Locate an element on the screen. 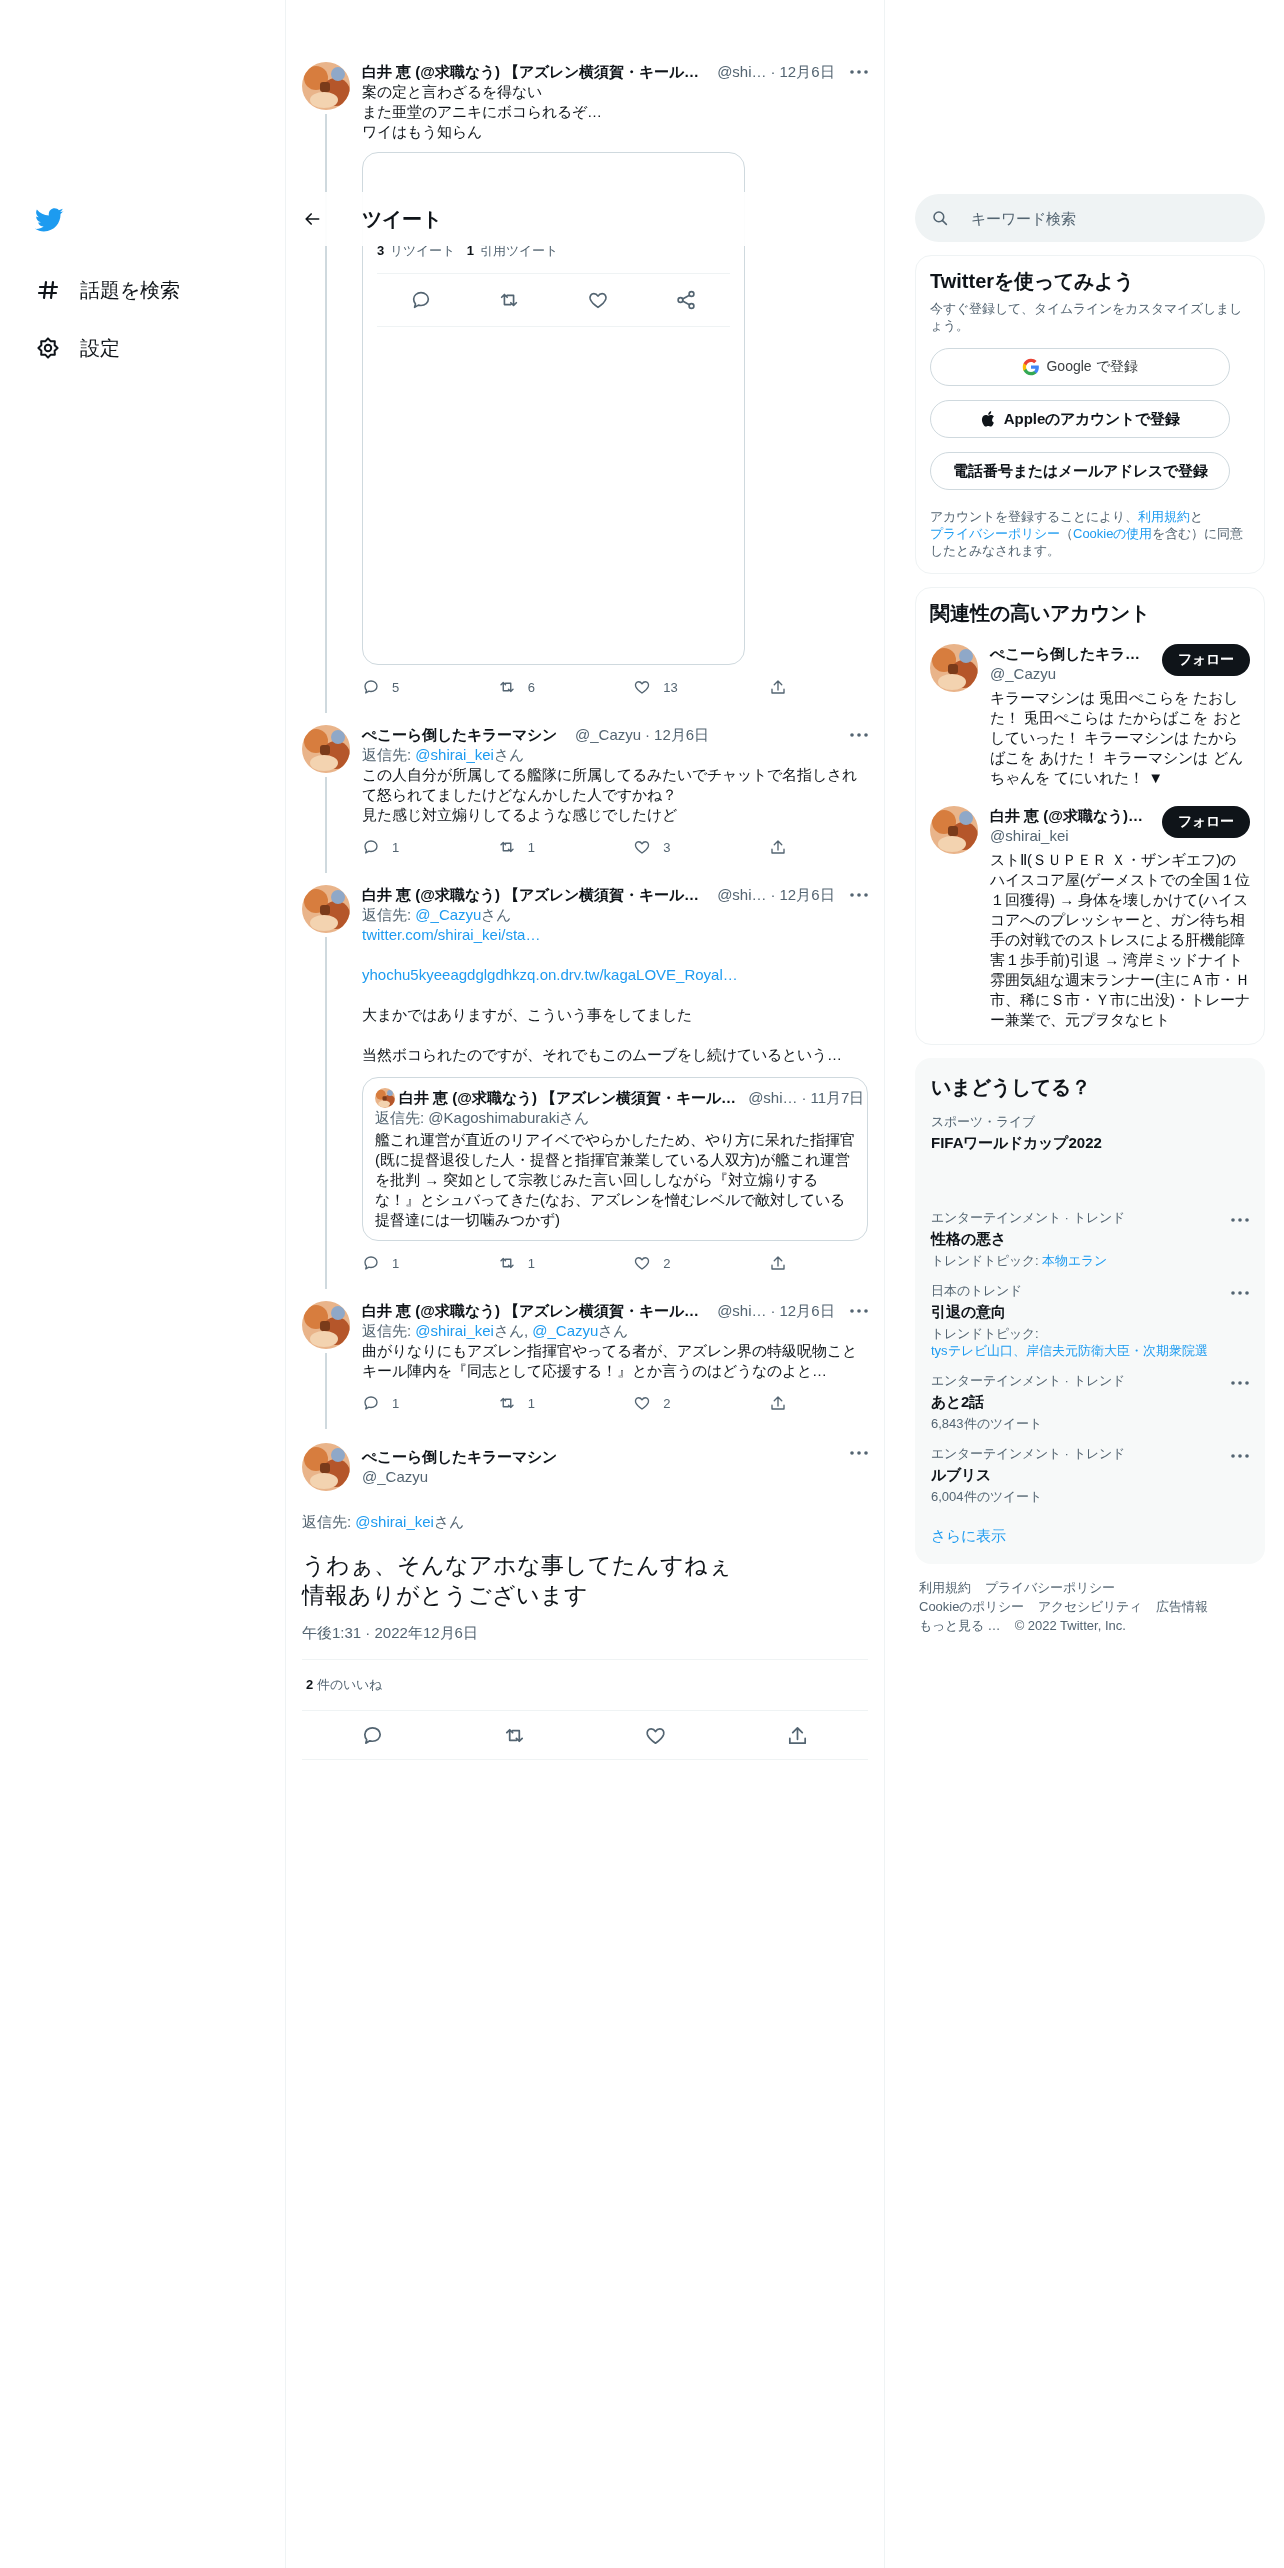  search-field: キーワード検索 is located at coordinates (1090, 218).